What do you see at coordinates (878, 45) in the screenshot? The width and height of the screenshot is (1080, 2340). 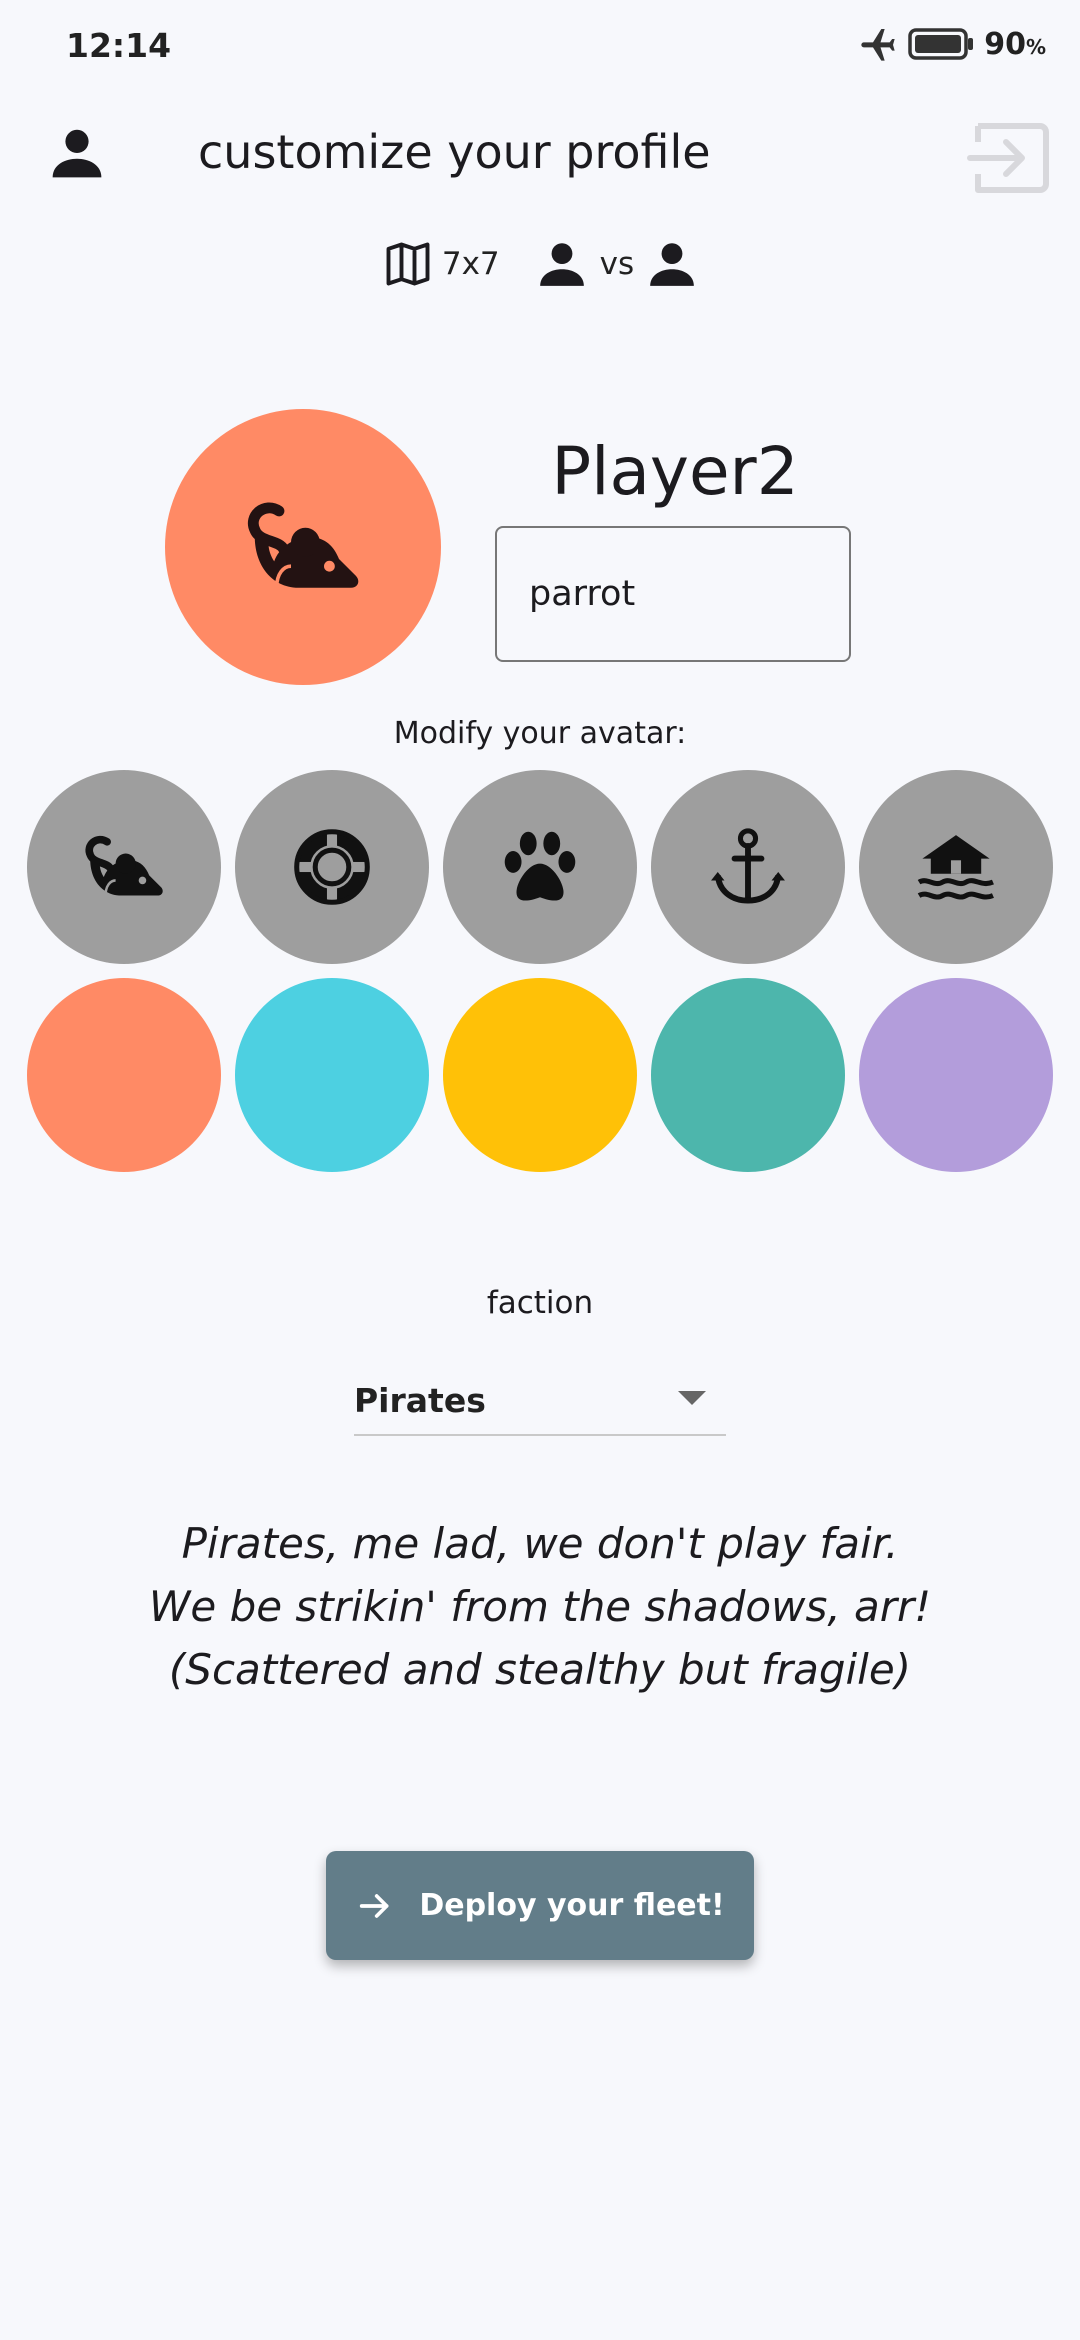 I see `airplane-mode-icon` at bounding box center [878, 45].